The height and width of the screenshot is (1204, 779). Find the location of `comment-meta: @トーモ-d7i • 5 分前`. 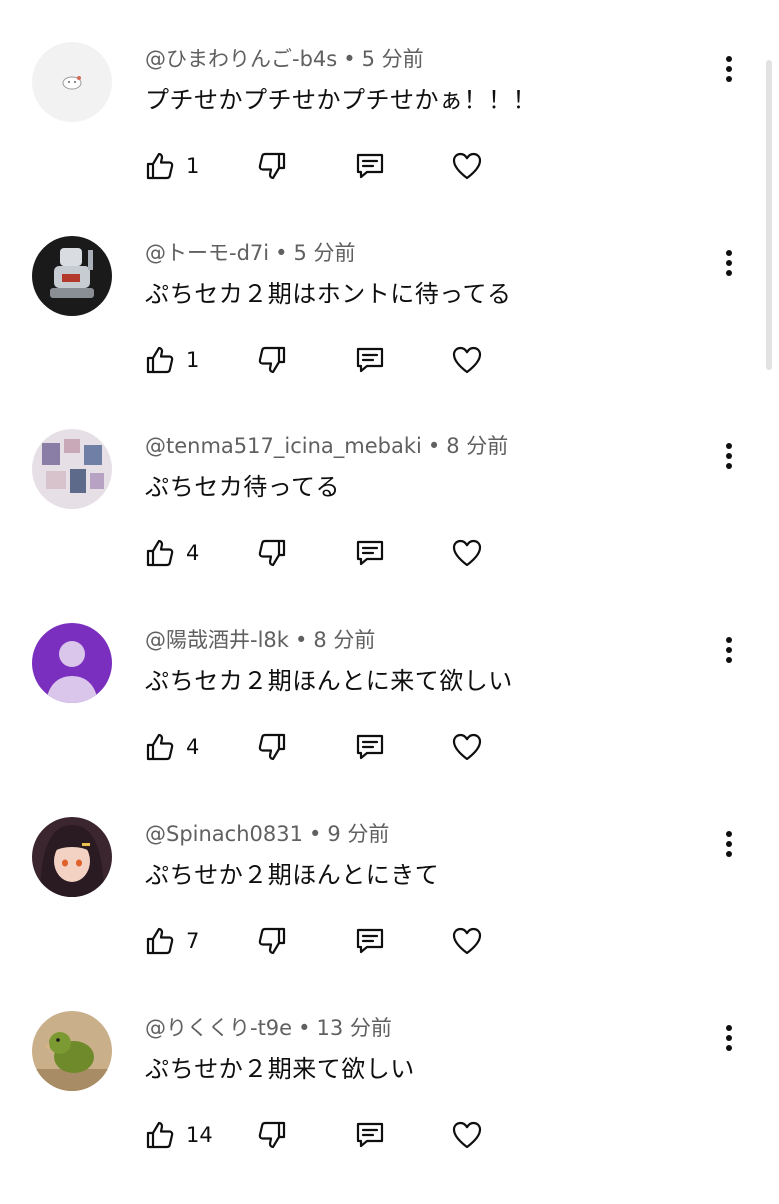

comment-meta: @トーモ-d7i • 5 分前 is located at coordinates (250, 253).